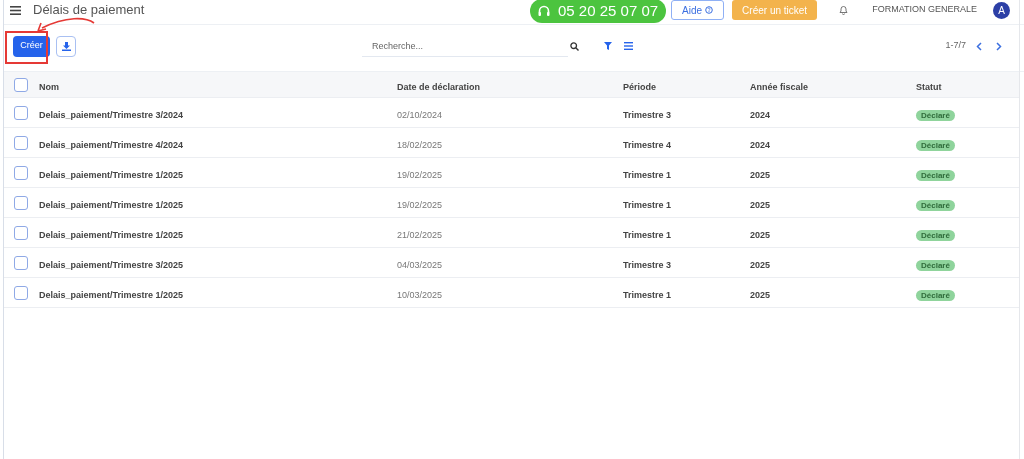 This screenshot has width=1024, height=459. I want to click on column-header: Nom, so click(49, 86).